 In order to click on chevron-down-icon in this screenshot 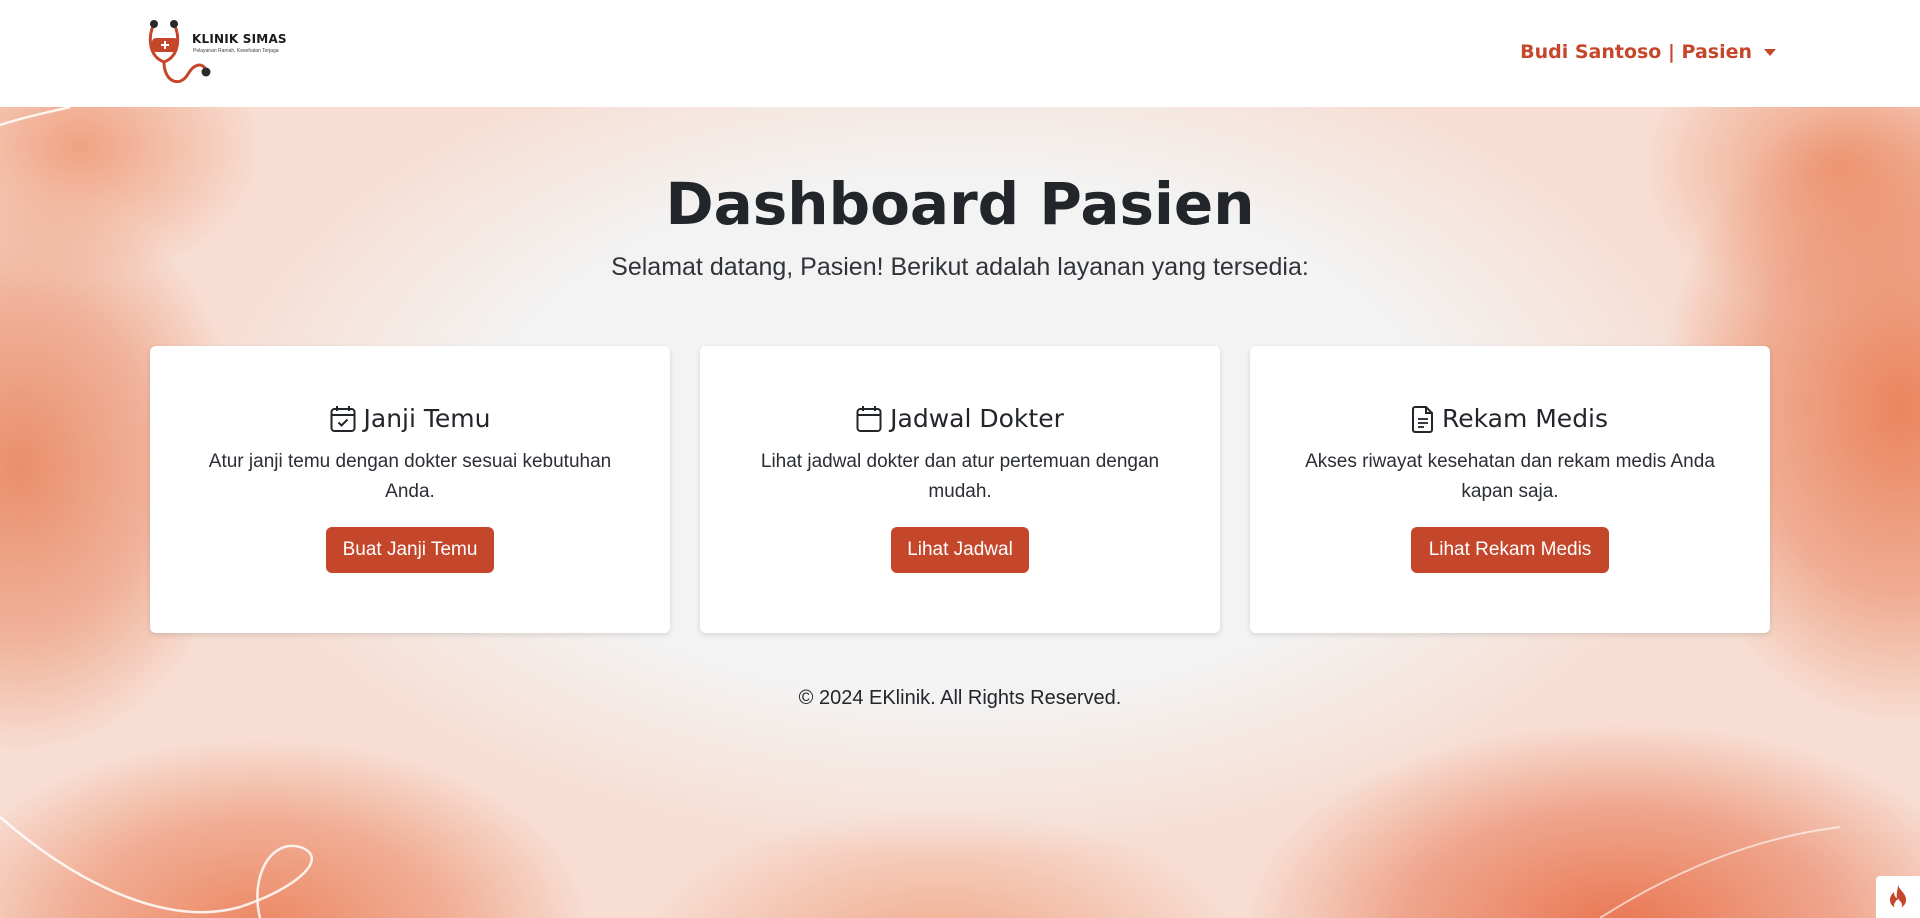, I will do `click(1770, 52)`.